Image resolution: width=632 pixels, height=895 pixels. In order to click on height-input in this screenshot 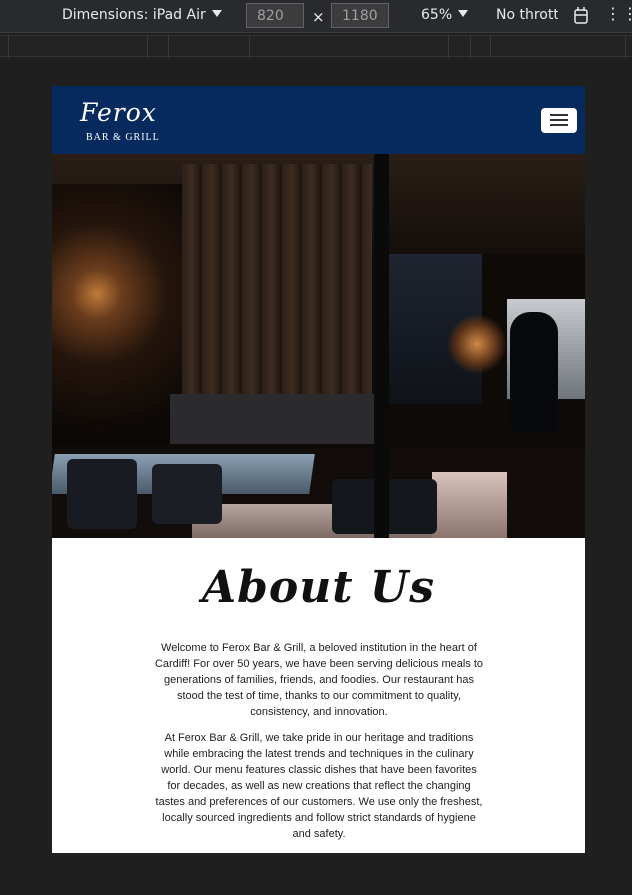, I will do `click(360, 15)`.